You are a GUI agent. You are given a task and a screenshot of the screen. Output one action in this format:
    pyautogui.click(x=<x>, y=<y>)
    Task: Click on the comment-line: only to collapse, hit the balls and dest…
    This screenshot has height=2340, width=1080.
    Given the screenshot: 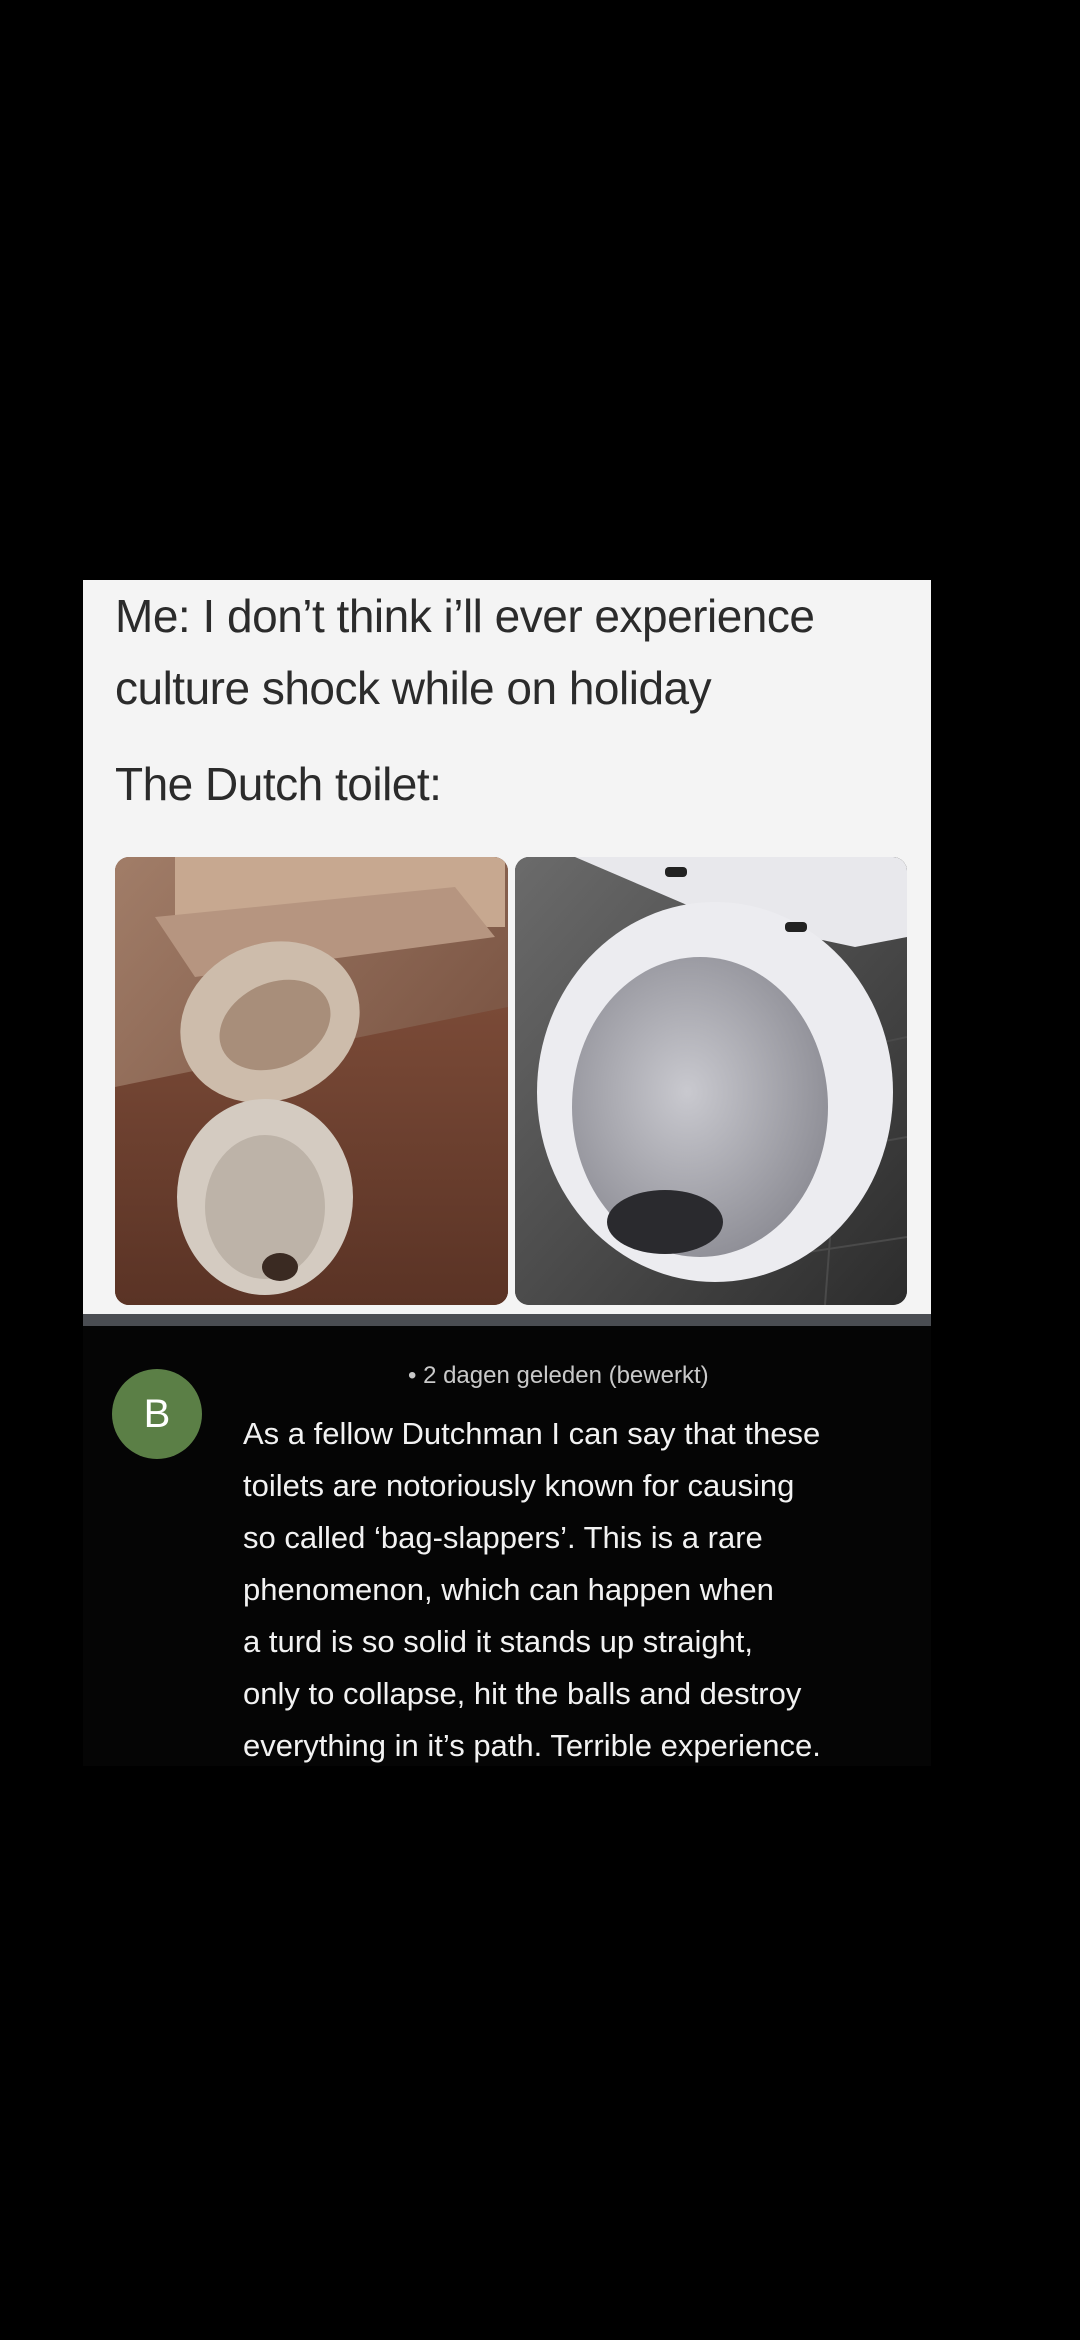 What is the action you would take?
    pyautogui.click(x=522, y=1693)
    